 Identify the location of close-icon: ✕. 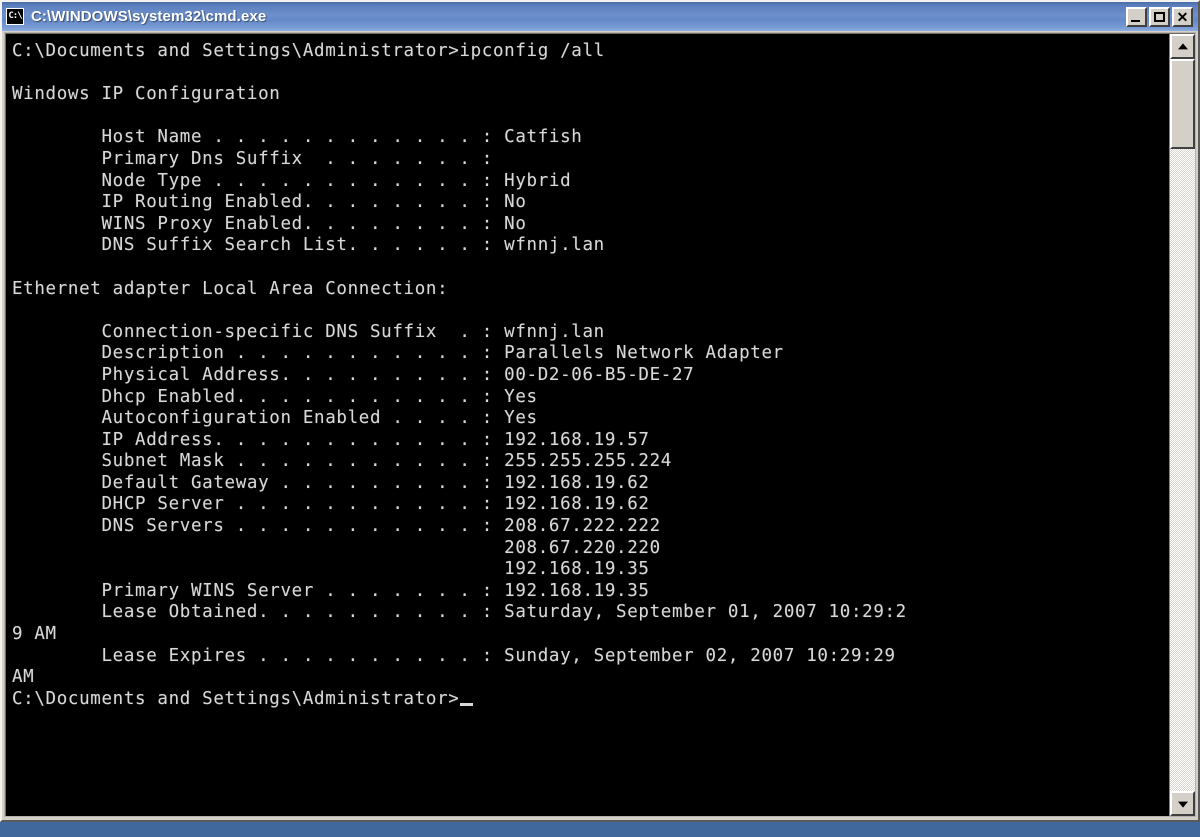
(1182, 16).